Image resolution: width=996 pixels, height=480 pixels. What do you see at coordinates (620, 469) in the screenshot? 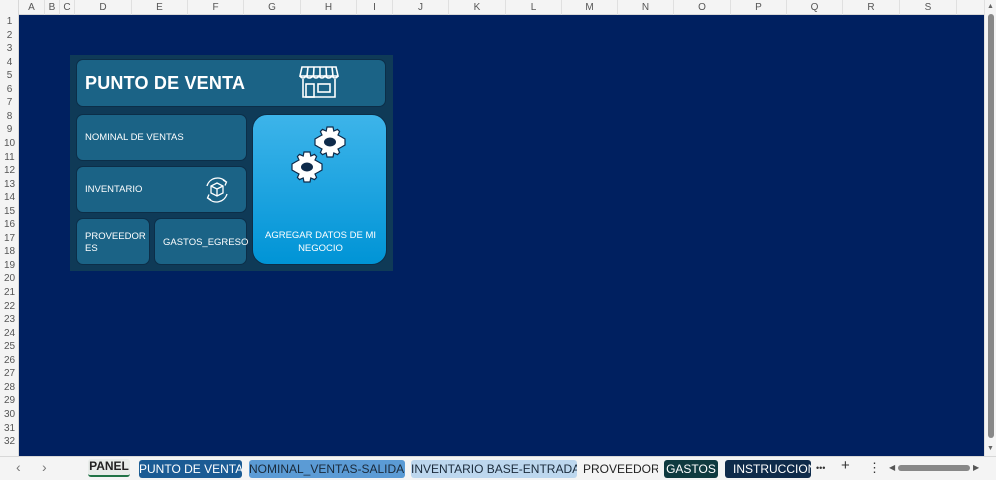
I see `tab-proveedor: PROVEEDOR` at bounding box center [620, 469].